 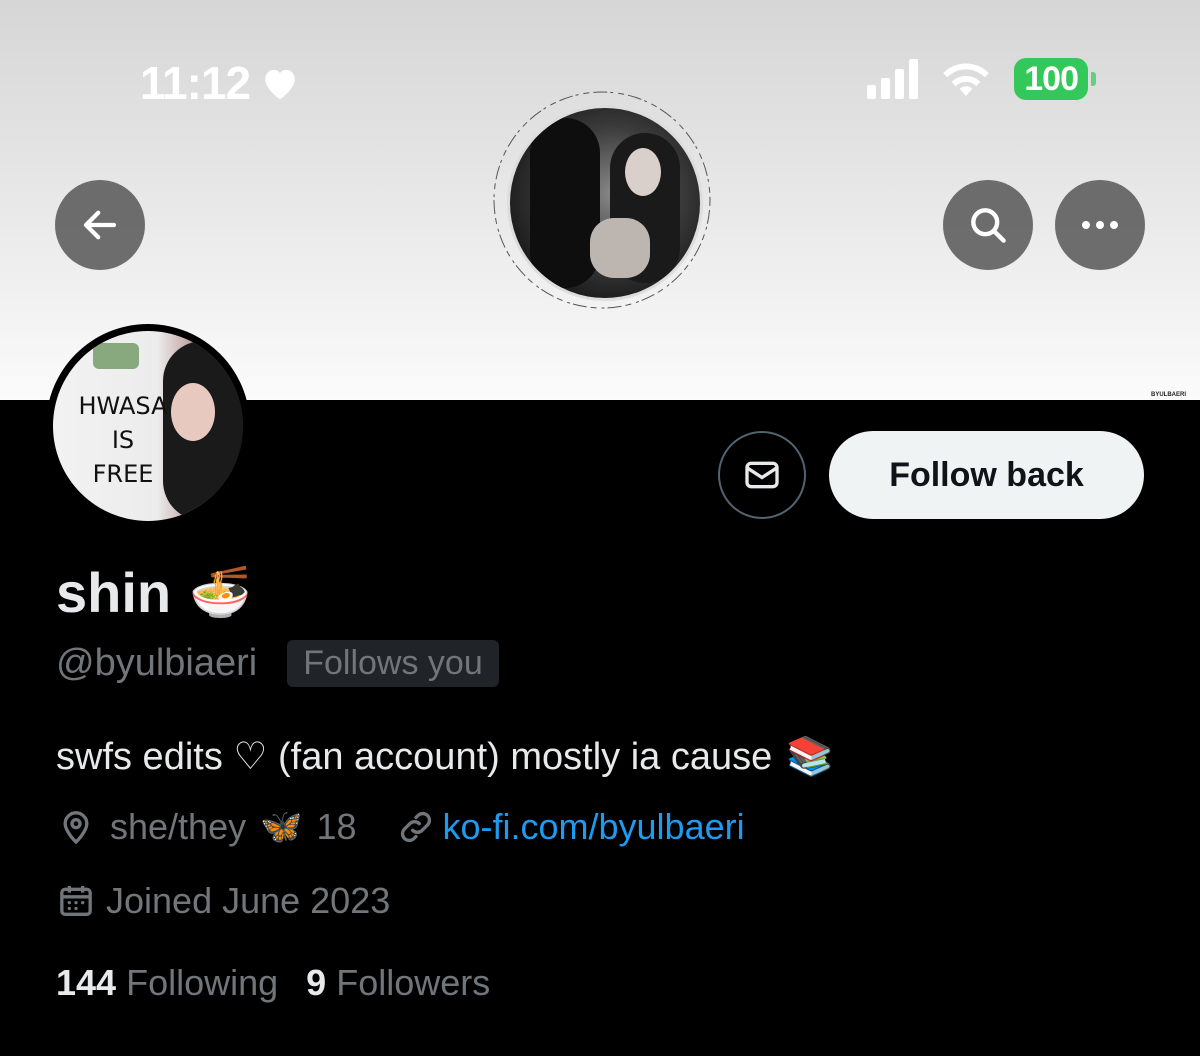 I want to click on profile-meta: she/they 🦋 18 ko-fi.com/byulbaeri, so click(x=400, y=827).